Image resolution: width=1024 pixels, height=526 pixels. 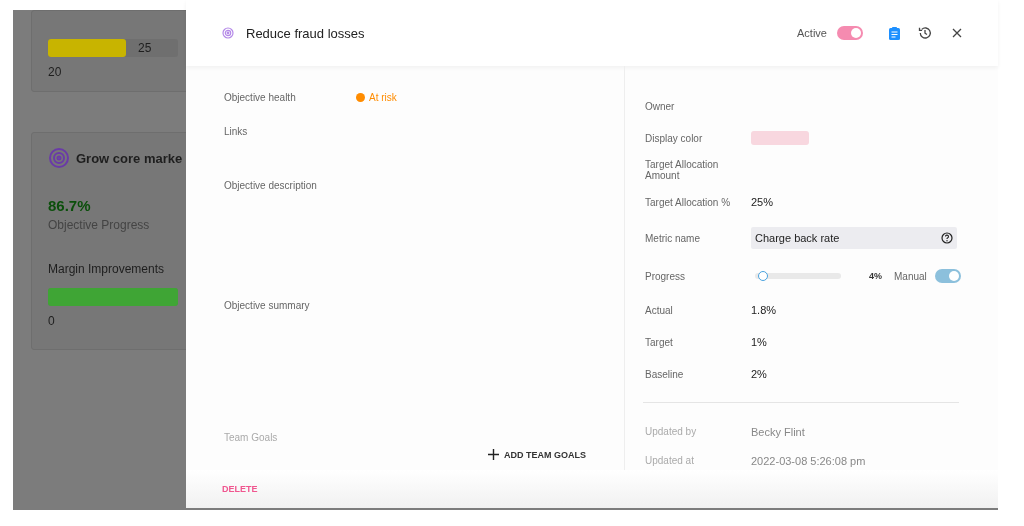 What do you see at coordinates (798, 276) in the screenshot?
I see `progress-slider` at bounding box center [798, 276].